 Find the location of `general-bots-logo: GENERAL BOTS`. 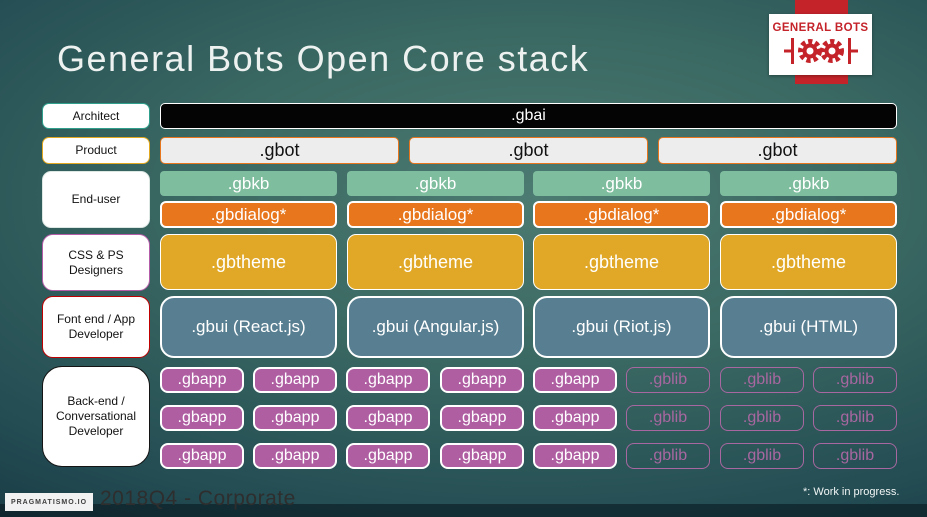

general-bots-logo: GENERAL BOTS is located at coordinates (820, 44).